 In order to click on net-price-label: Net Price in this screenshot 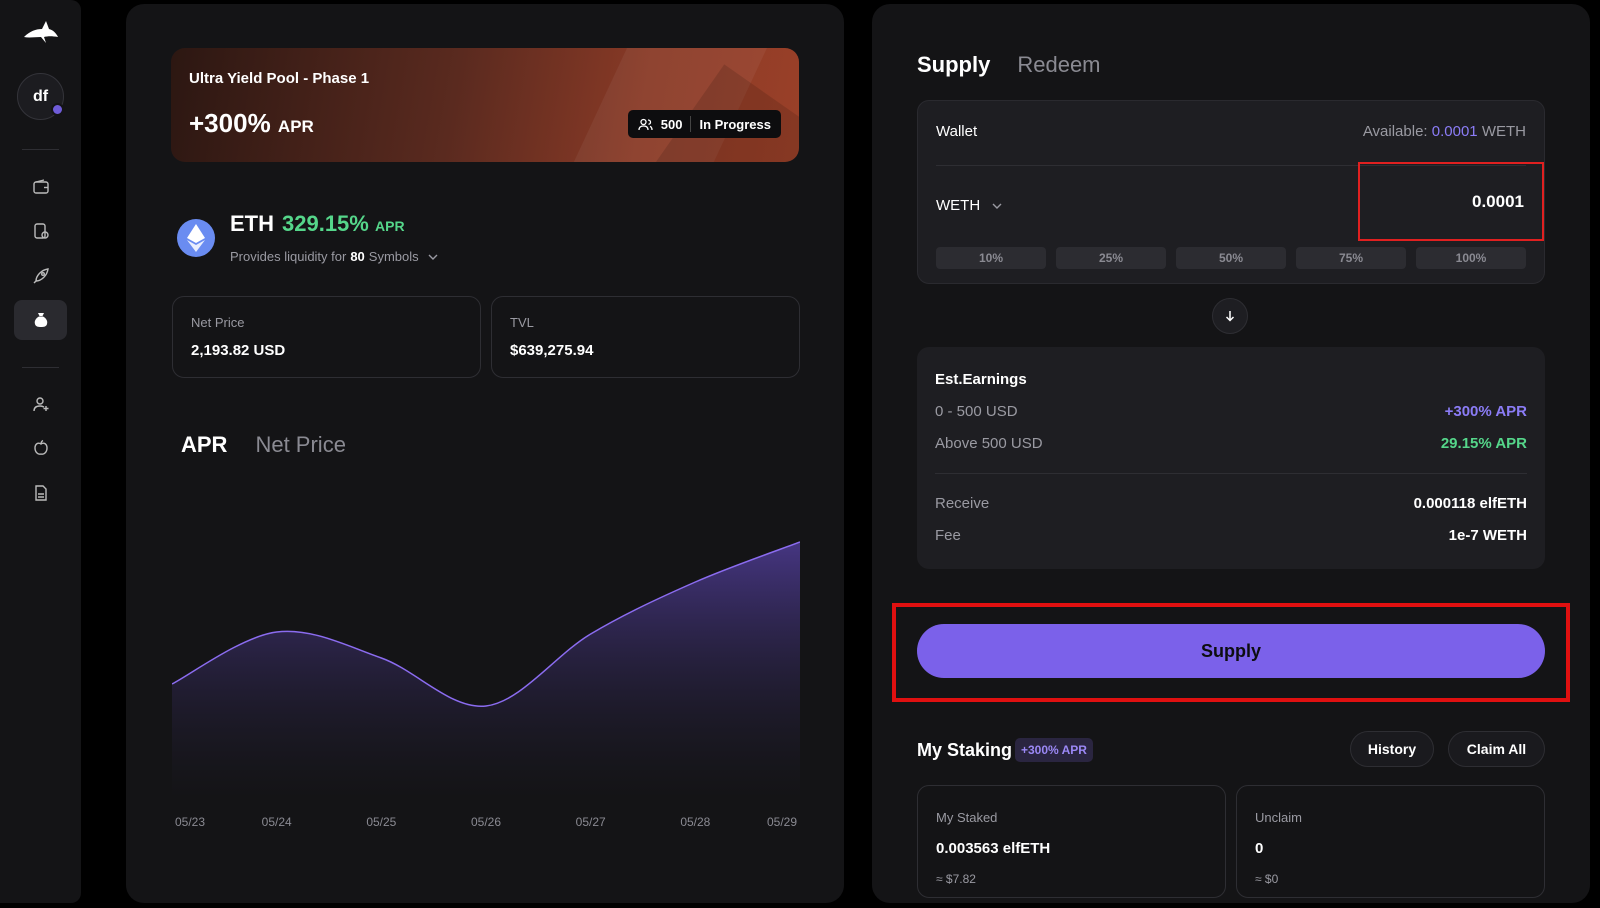, I will do `click(218, 322)`.